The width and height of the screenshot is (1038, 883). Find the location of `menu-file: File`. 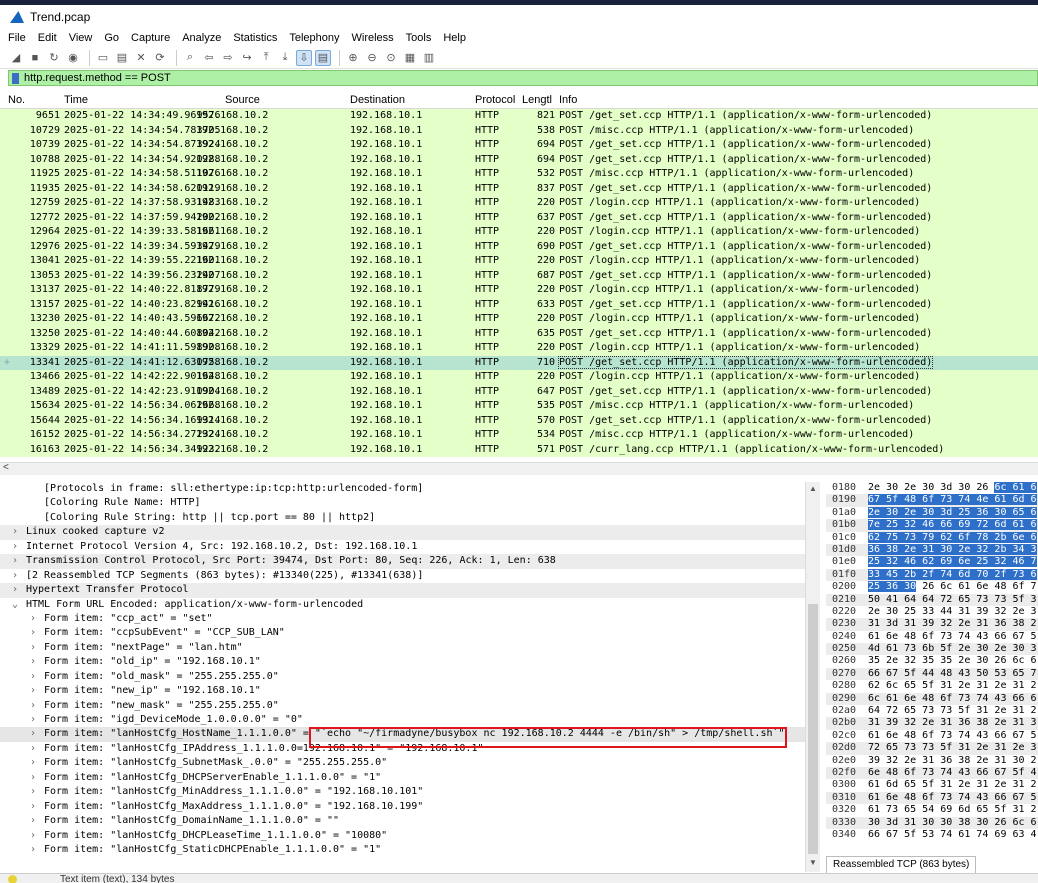

menu-file: File is located at coordinates (17, 38).